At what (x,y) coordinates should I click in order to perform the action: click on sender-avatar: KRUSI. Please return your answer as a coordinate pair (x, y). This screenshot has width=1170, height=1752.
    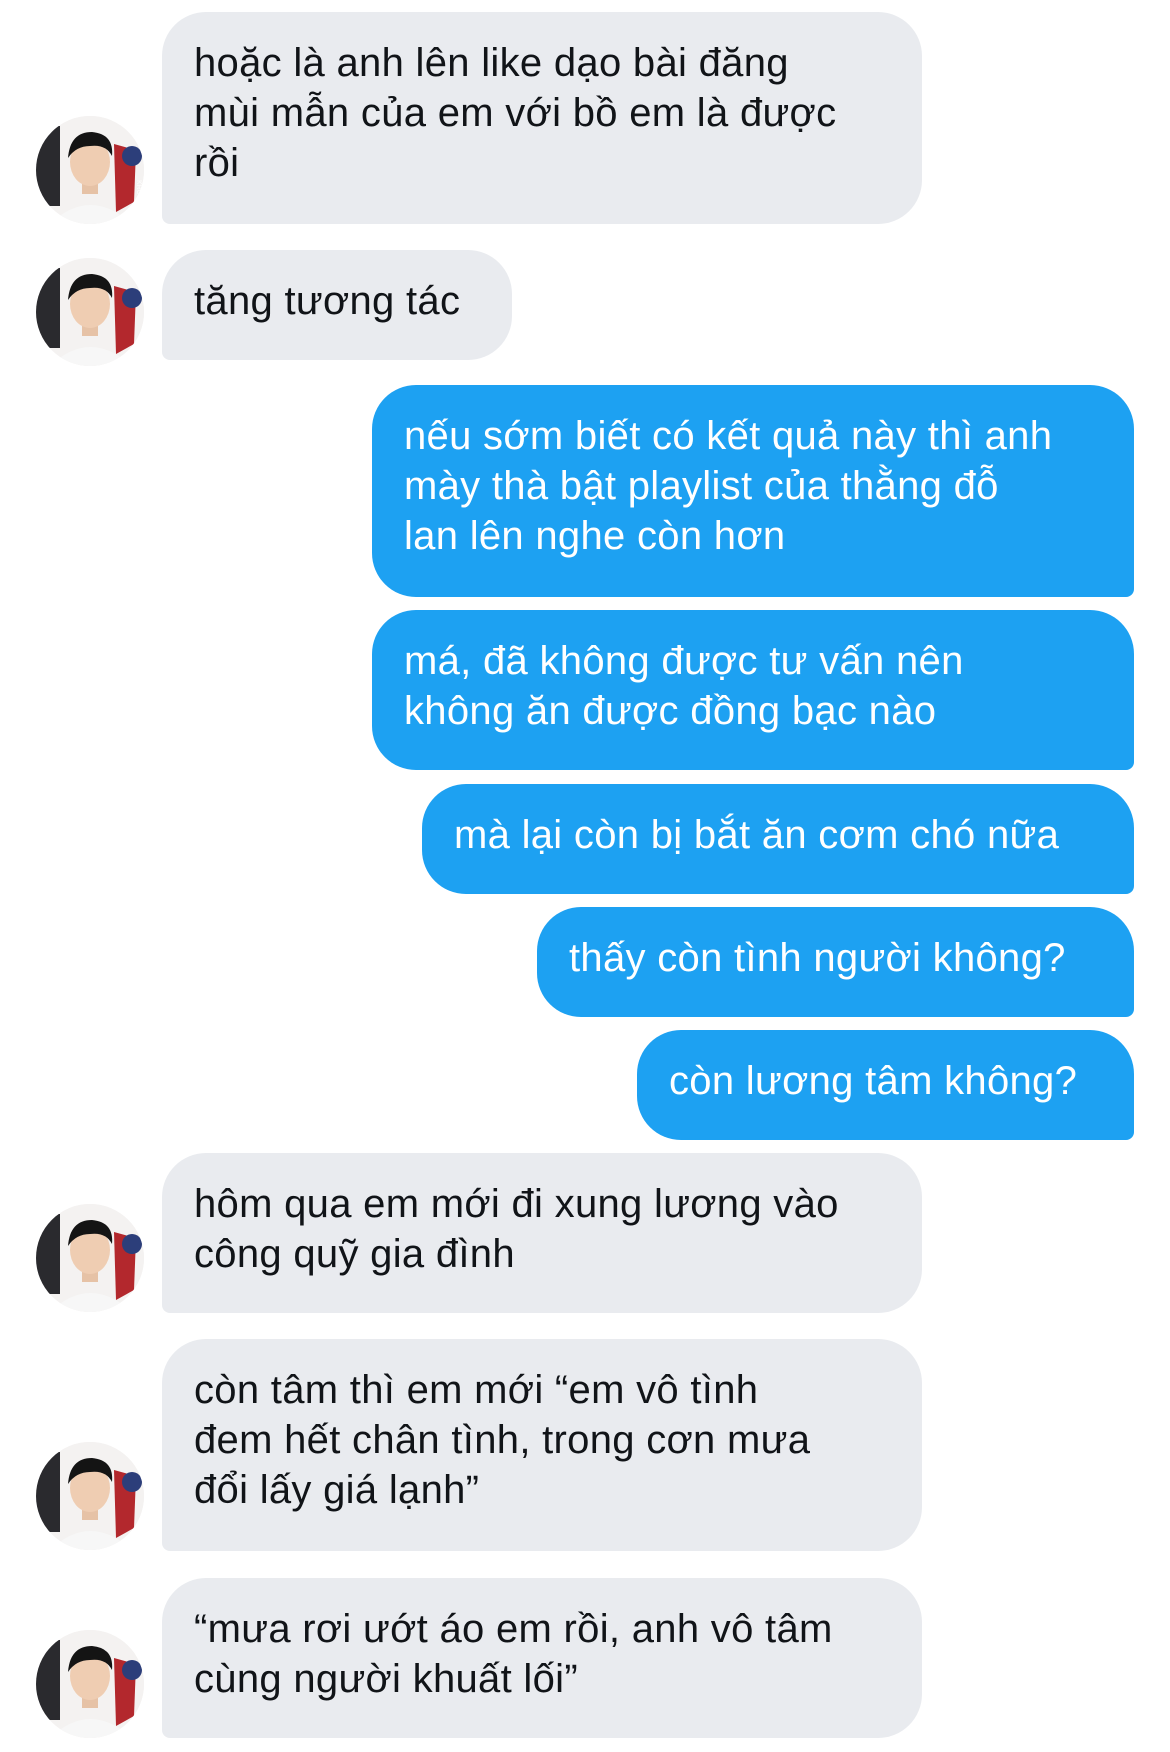
    Looking at the image, I should click on (90, 170).